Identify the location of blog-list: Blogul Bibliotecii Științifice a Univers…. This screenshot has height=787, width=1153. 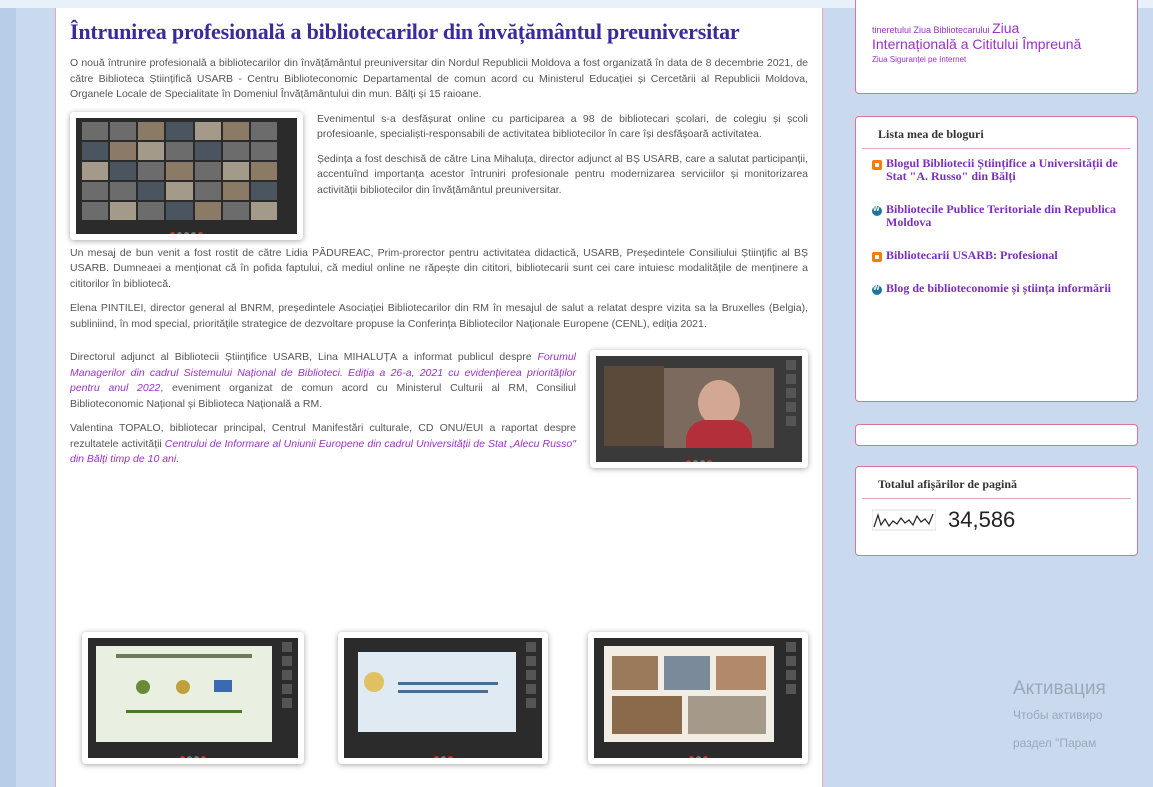
(996, 222).